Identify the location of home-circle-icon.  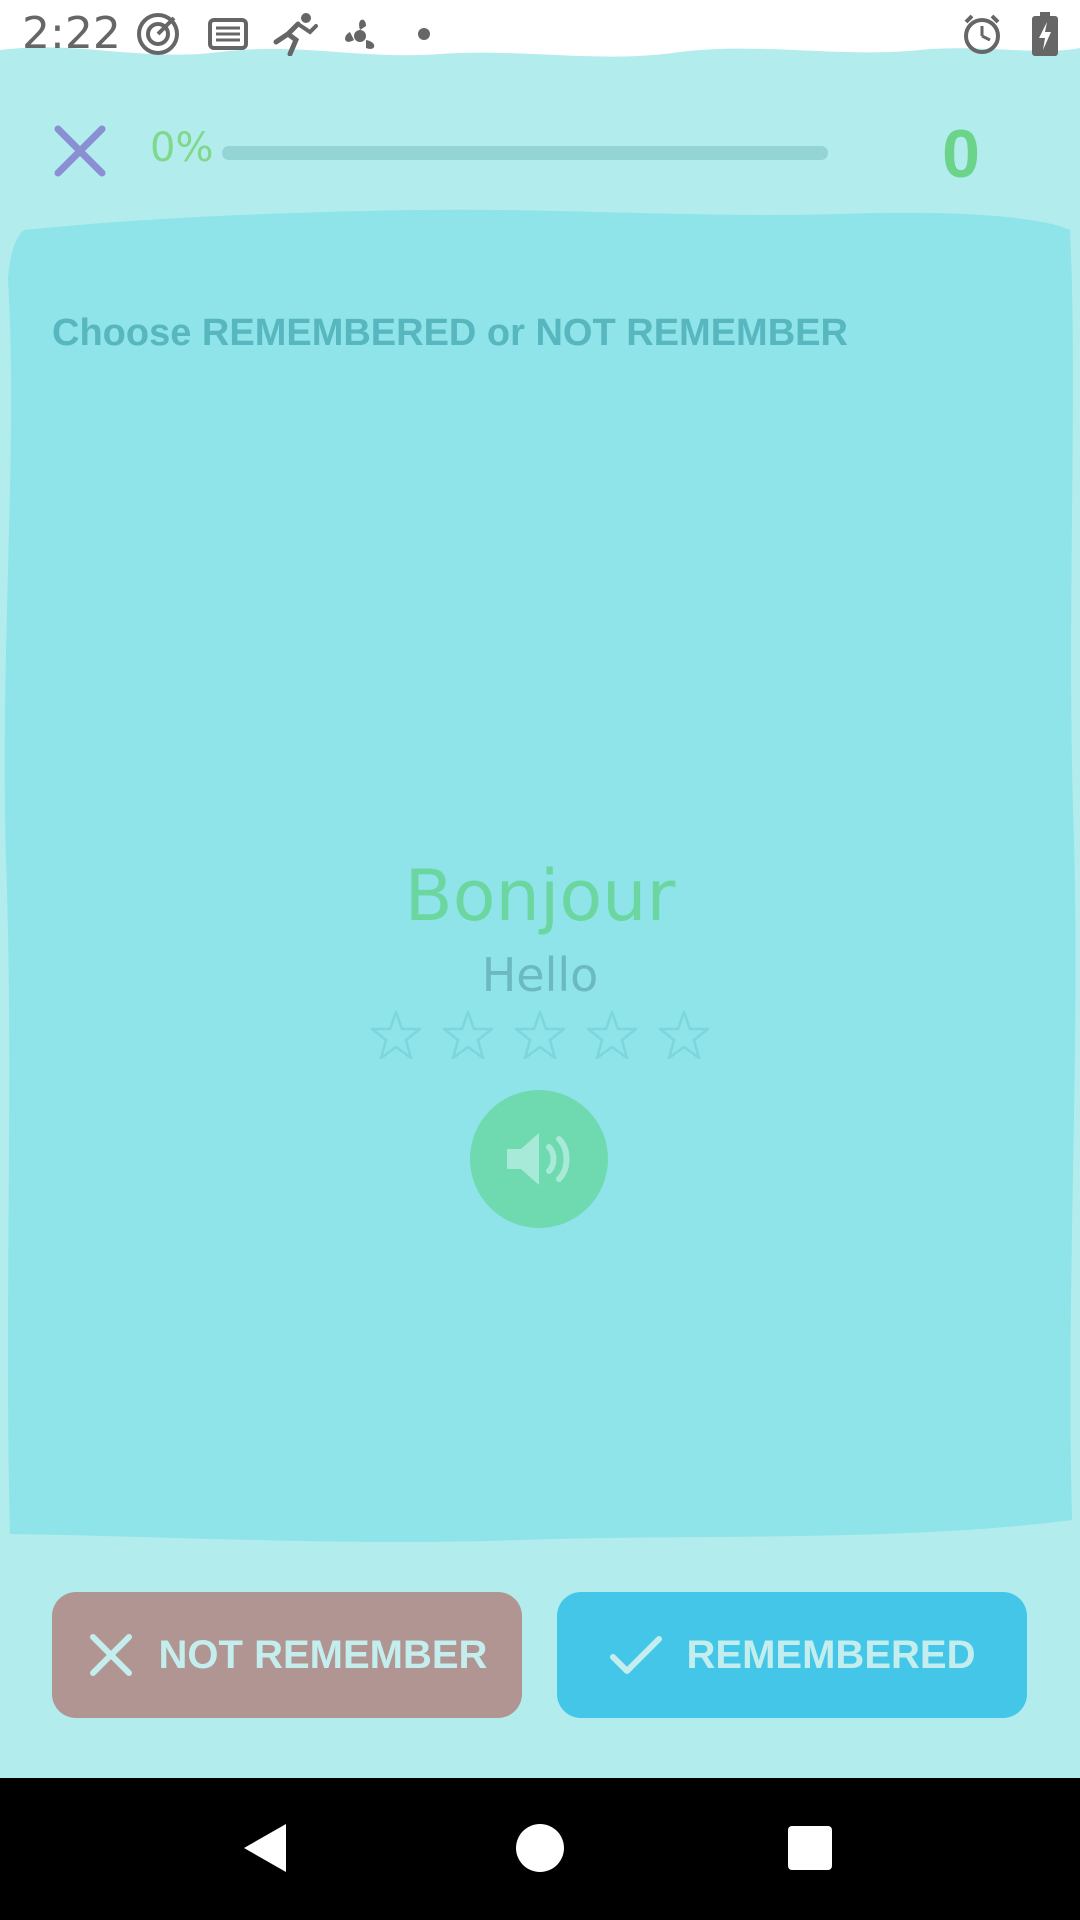
(540, 1848).